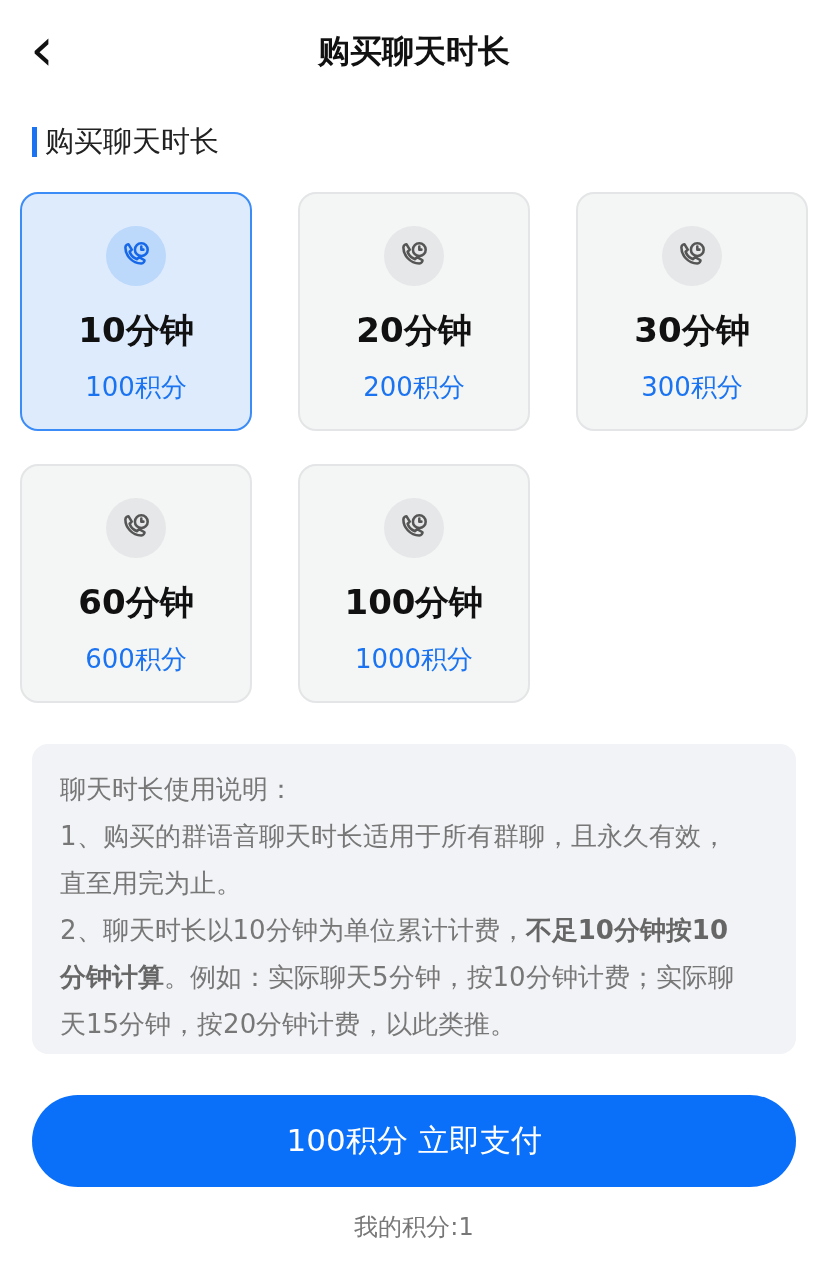 This screenshot has height=1267, width=828. Describe the element at coordinates (692, 387) in the screenshot. I see `price-label: 300积分` at that location.